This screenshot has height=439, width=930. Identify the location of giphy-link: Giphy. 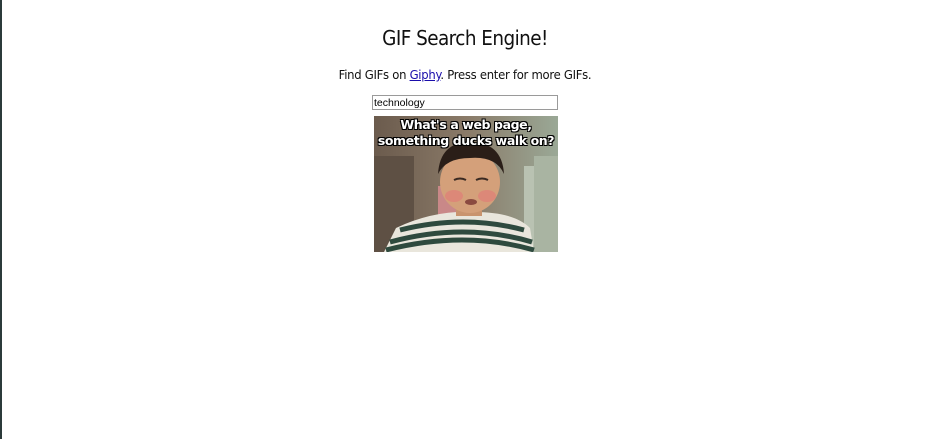
(425, 74).